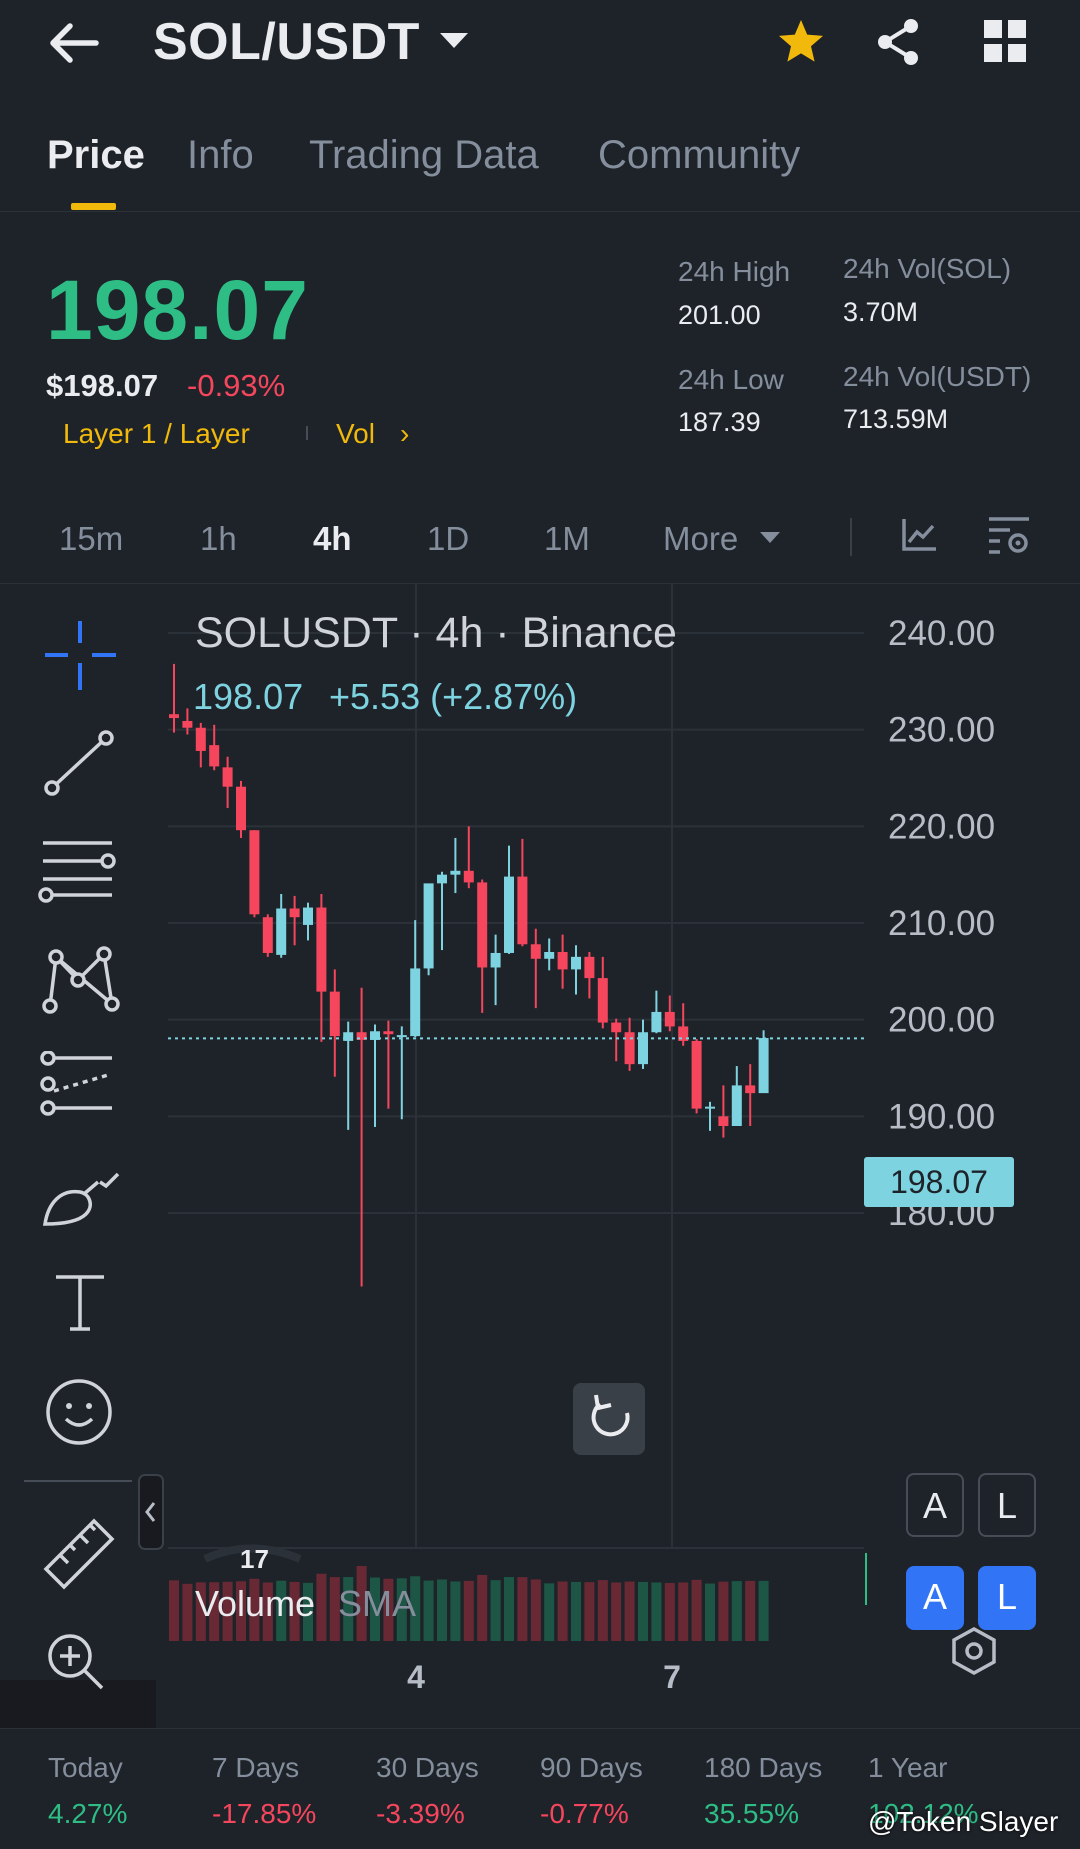 This screenshot has width=1080, height=1849. Describe the element at coordinates (801, 42) in the screenshot. I see `favorite-star-icon` at that location.